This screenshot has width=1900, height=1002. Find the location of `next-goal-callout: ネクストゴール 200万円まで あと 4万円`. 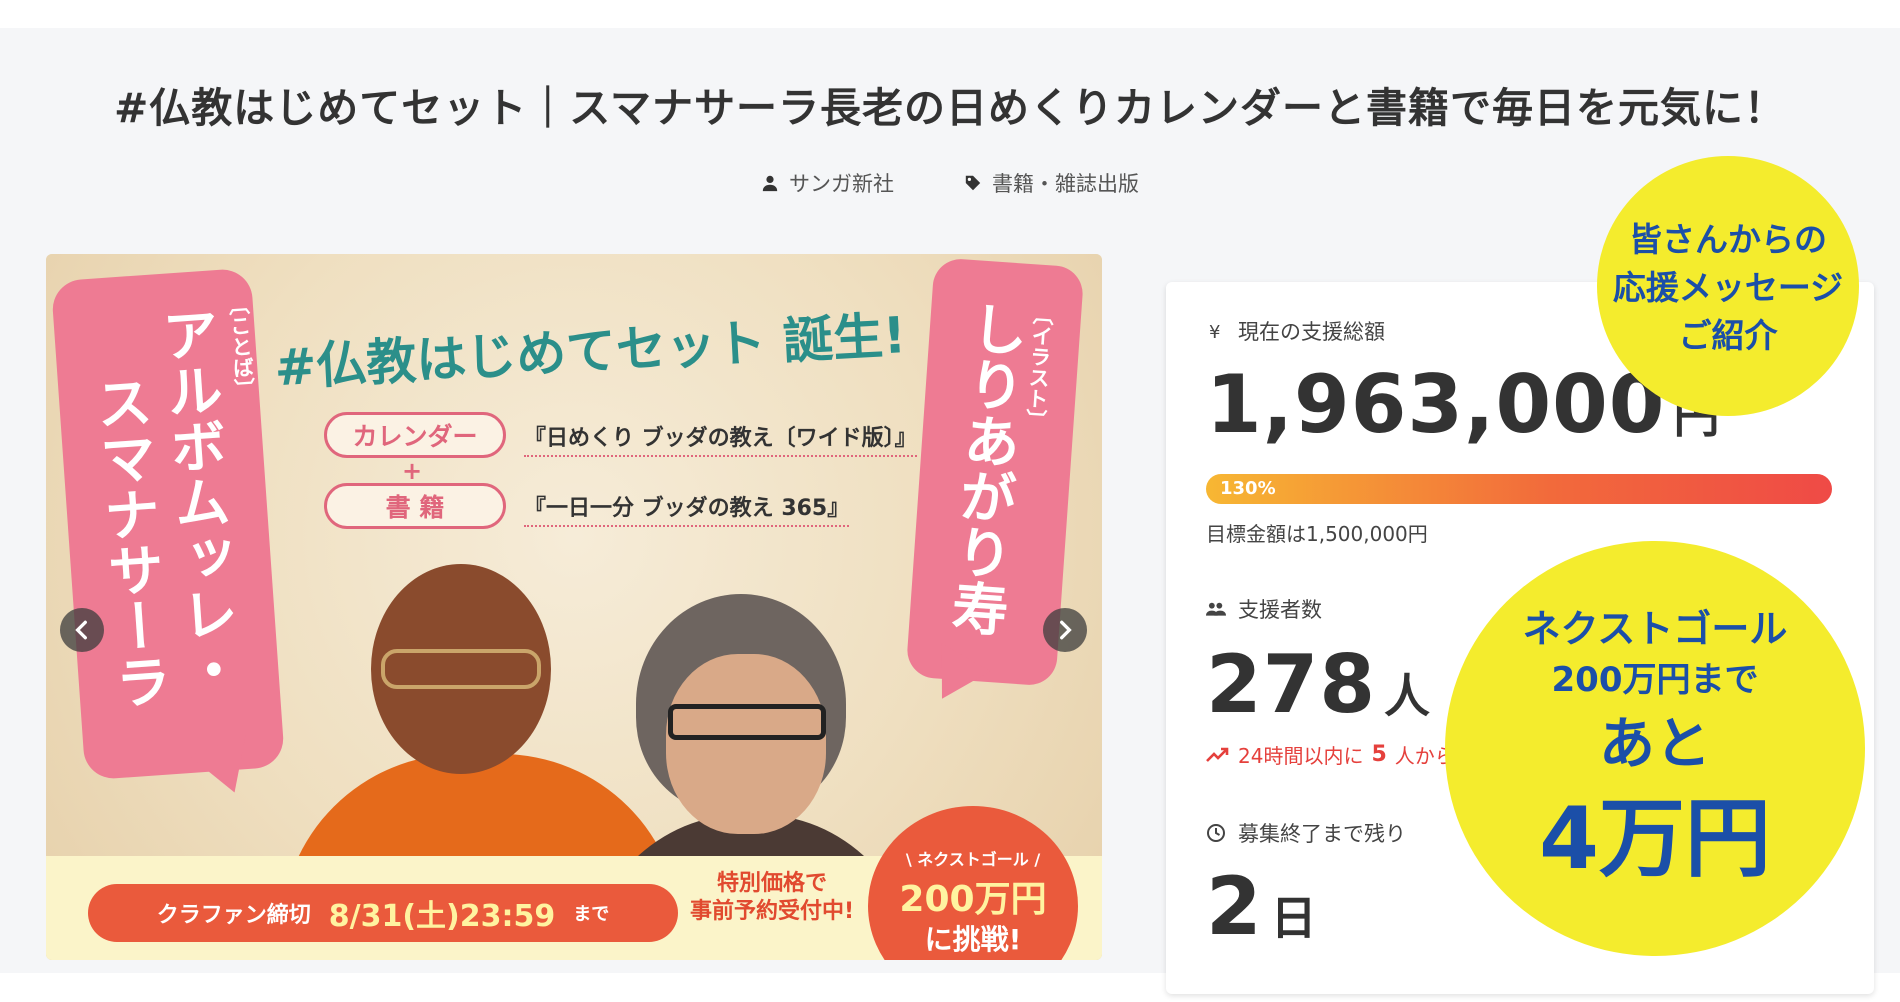

next-goal-callout: ネクストゴール 200万円まで あと 4万円 is located at coordinates (1655, 748).